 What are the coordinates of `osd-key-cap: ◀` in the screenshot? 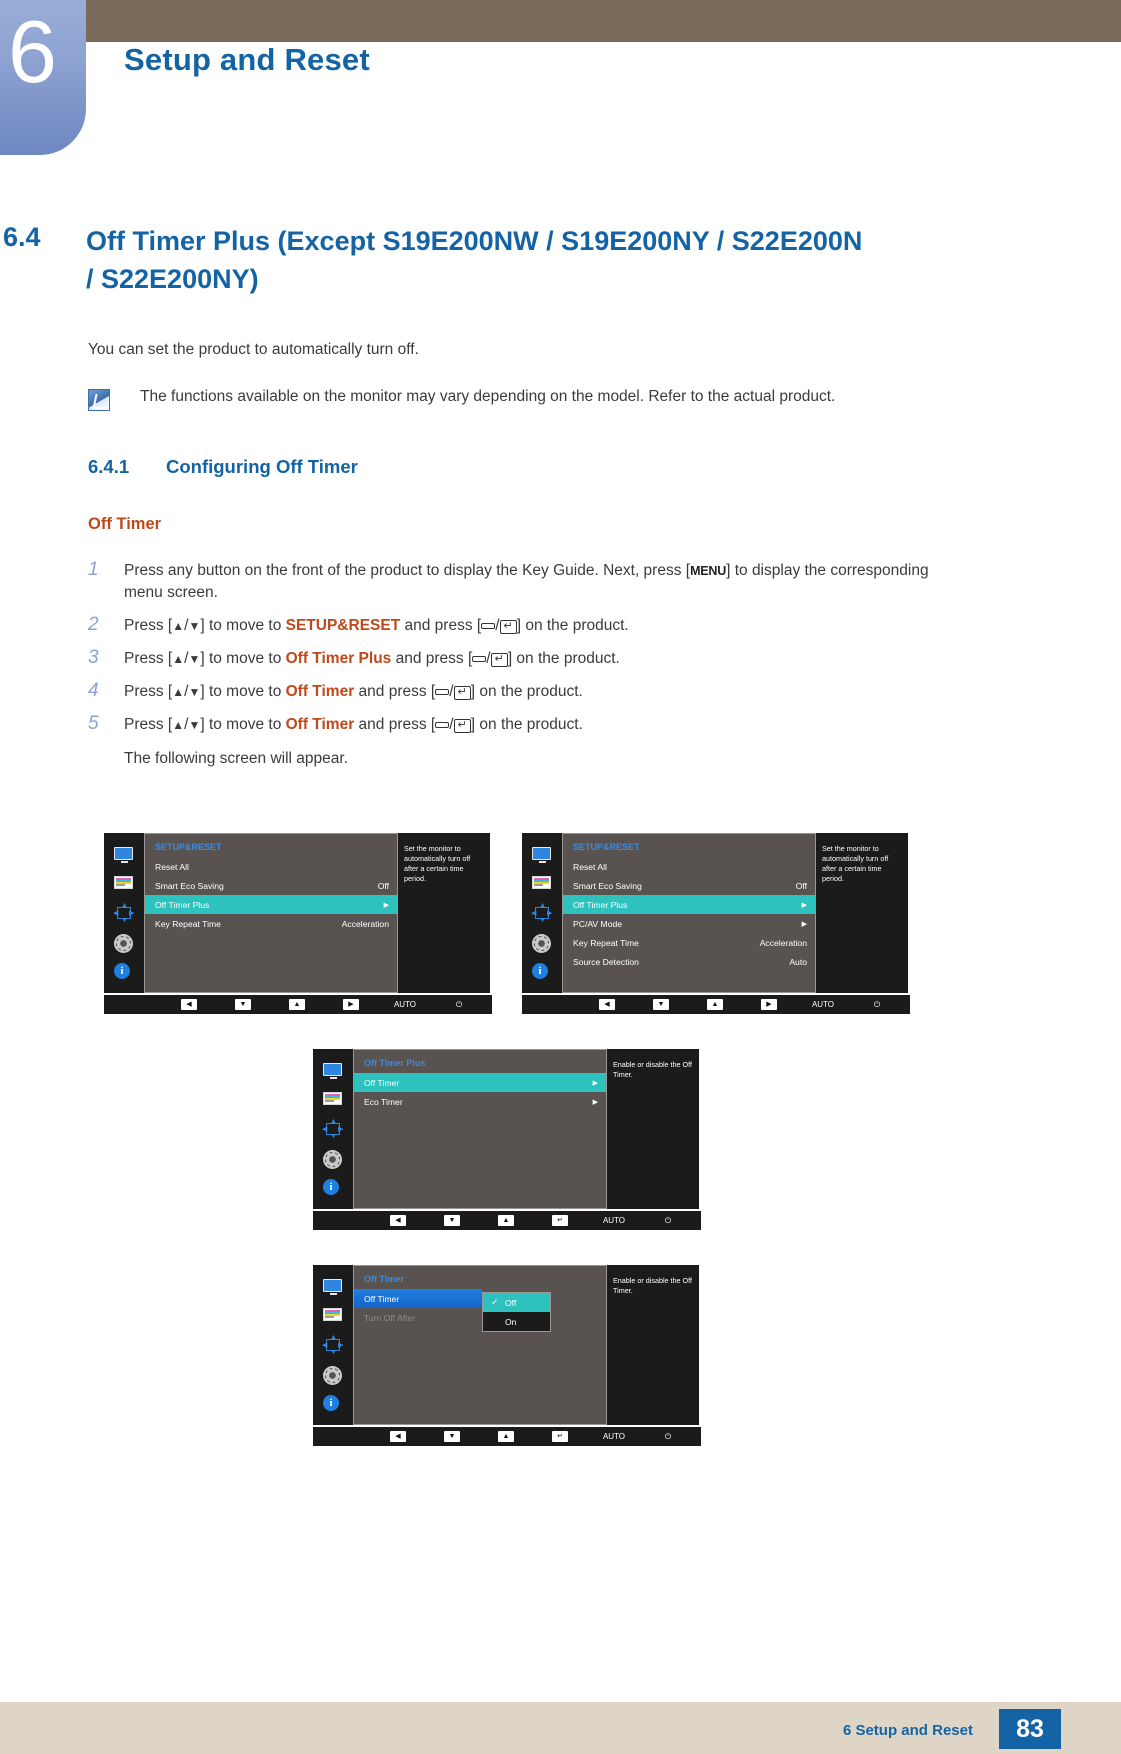 It's located at (398, 1220).